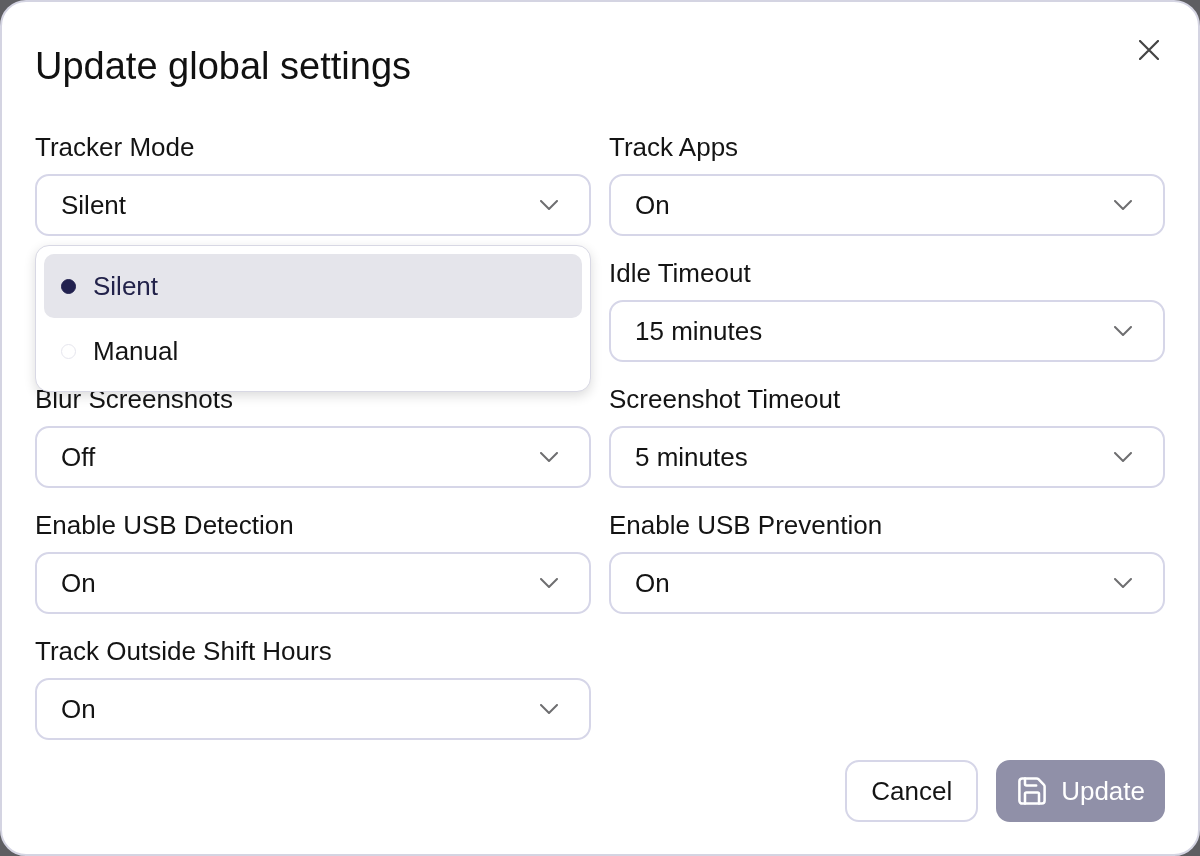  Describe the element at coordinates (115, 147) in the screenshot. I see `field-label: Tracker Mode` at that location.